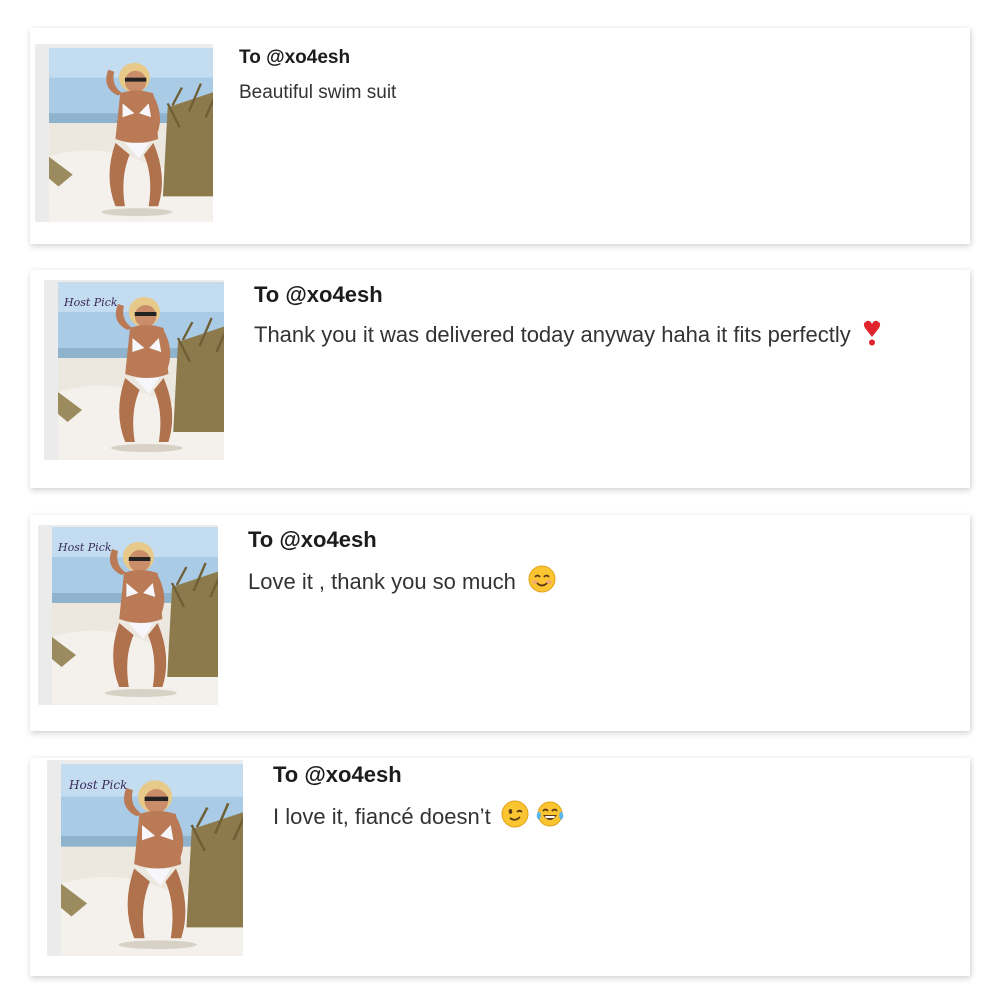 Image resolution: width=1000 pixels, height=1000 pixels. I want to click on review-message: Love it , thank you so much, so click(402, 580).